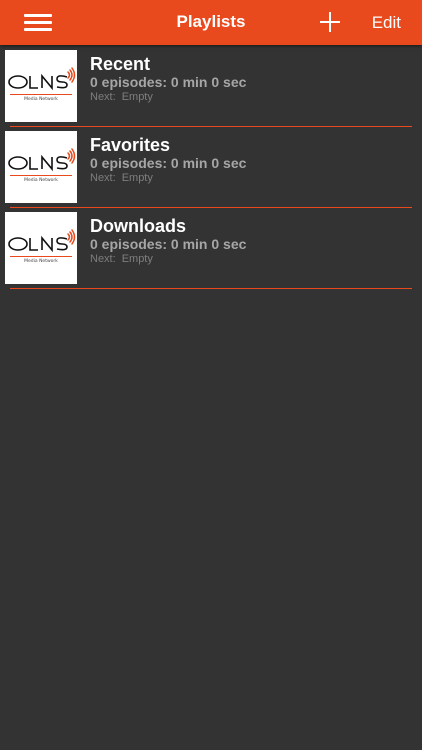 The height and width of the screenshot is (750, 422). I want to click on row-divider, so click(211, 288).